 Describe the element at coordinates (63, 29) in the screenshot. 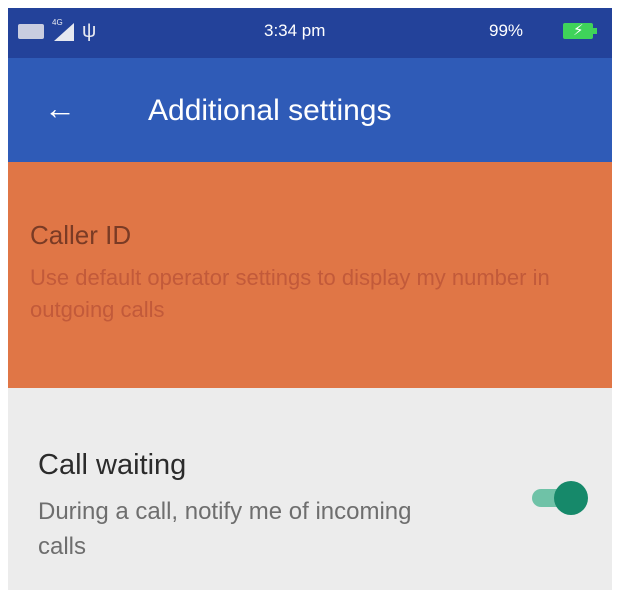

I see `signal-icon: 4G` at that location.